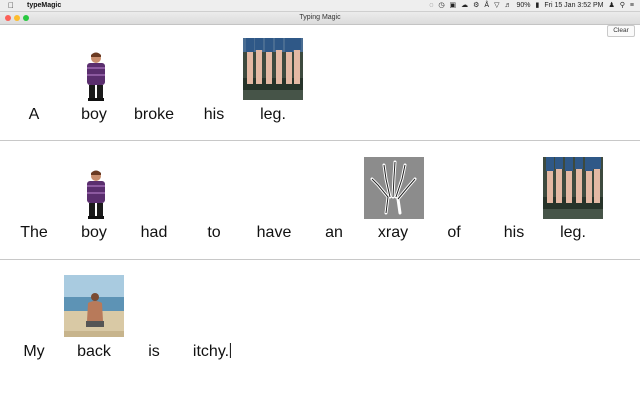  Describe the element at coordinates (154, 114) in the screenshot. I see `word: broke` at that location.